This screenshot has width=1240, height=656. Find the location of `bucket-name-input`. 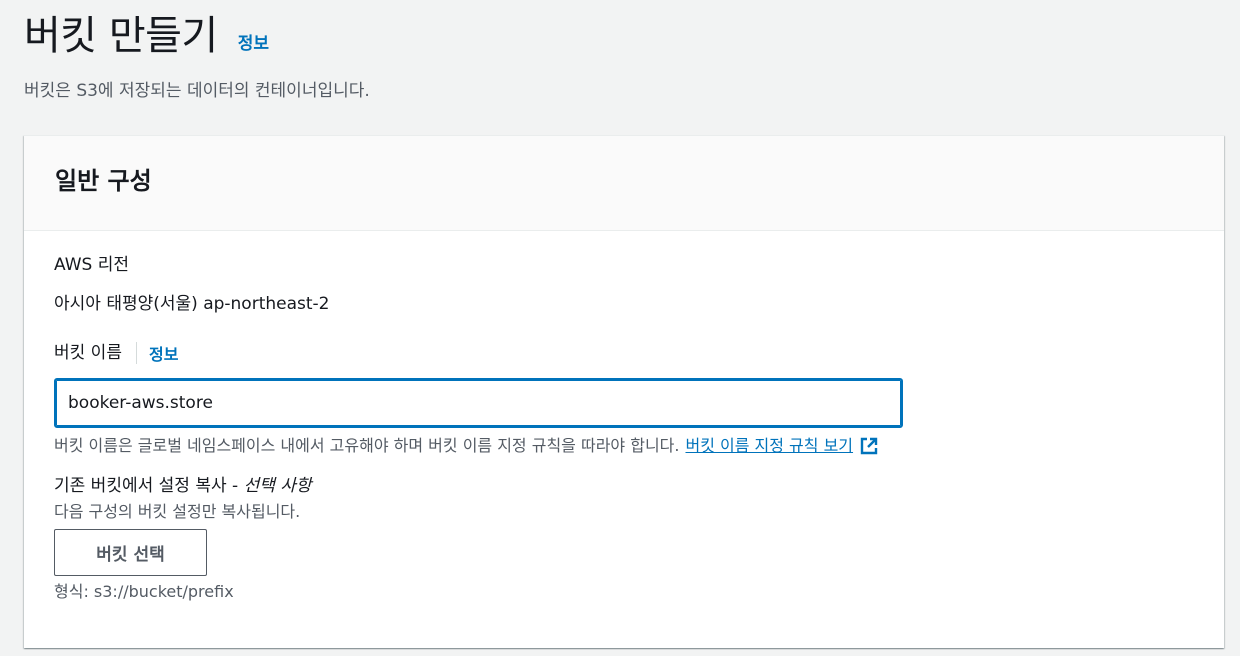

bucket-name-input is located at coordinates (478, 403).